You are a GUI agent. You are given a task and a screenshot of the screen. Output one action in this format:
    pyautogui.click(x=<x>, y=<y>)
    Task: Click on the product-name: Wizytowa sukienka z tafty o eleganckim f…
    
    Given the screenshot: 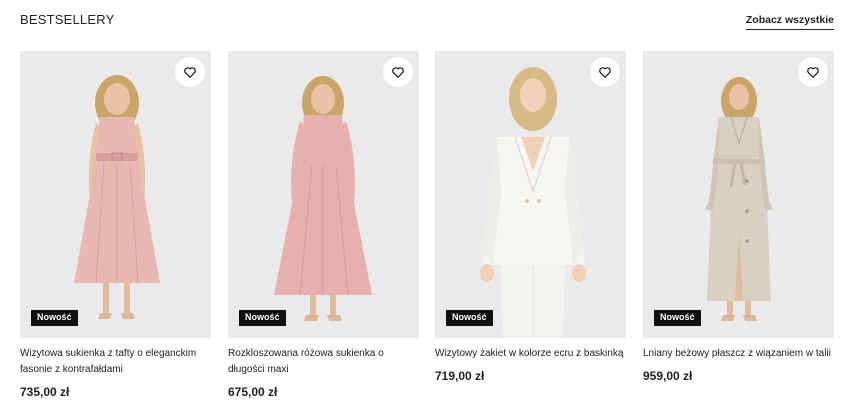 What is the action you would take?
    pyautogui.click(x=115, y=362)
    